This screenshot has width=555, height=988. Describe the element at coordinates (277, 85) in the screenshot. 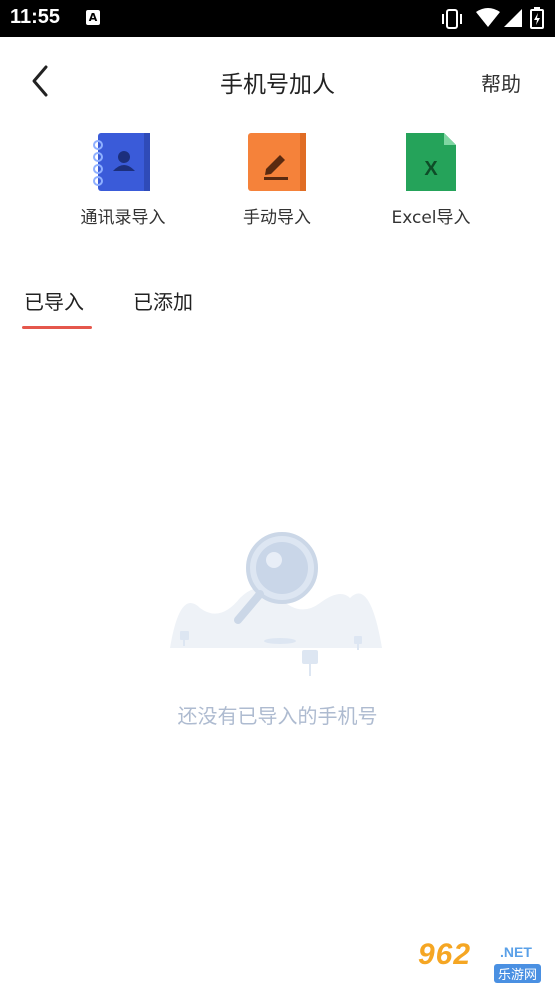

I see `page-title: 手机号加人` at that location.